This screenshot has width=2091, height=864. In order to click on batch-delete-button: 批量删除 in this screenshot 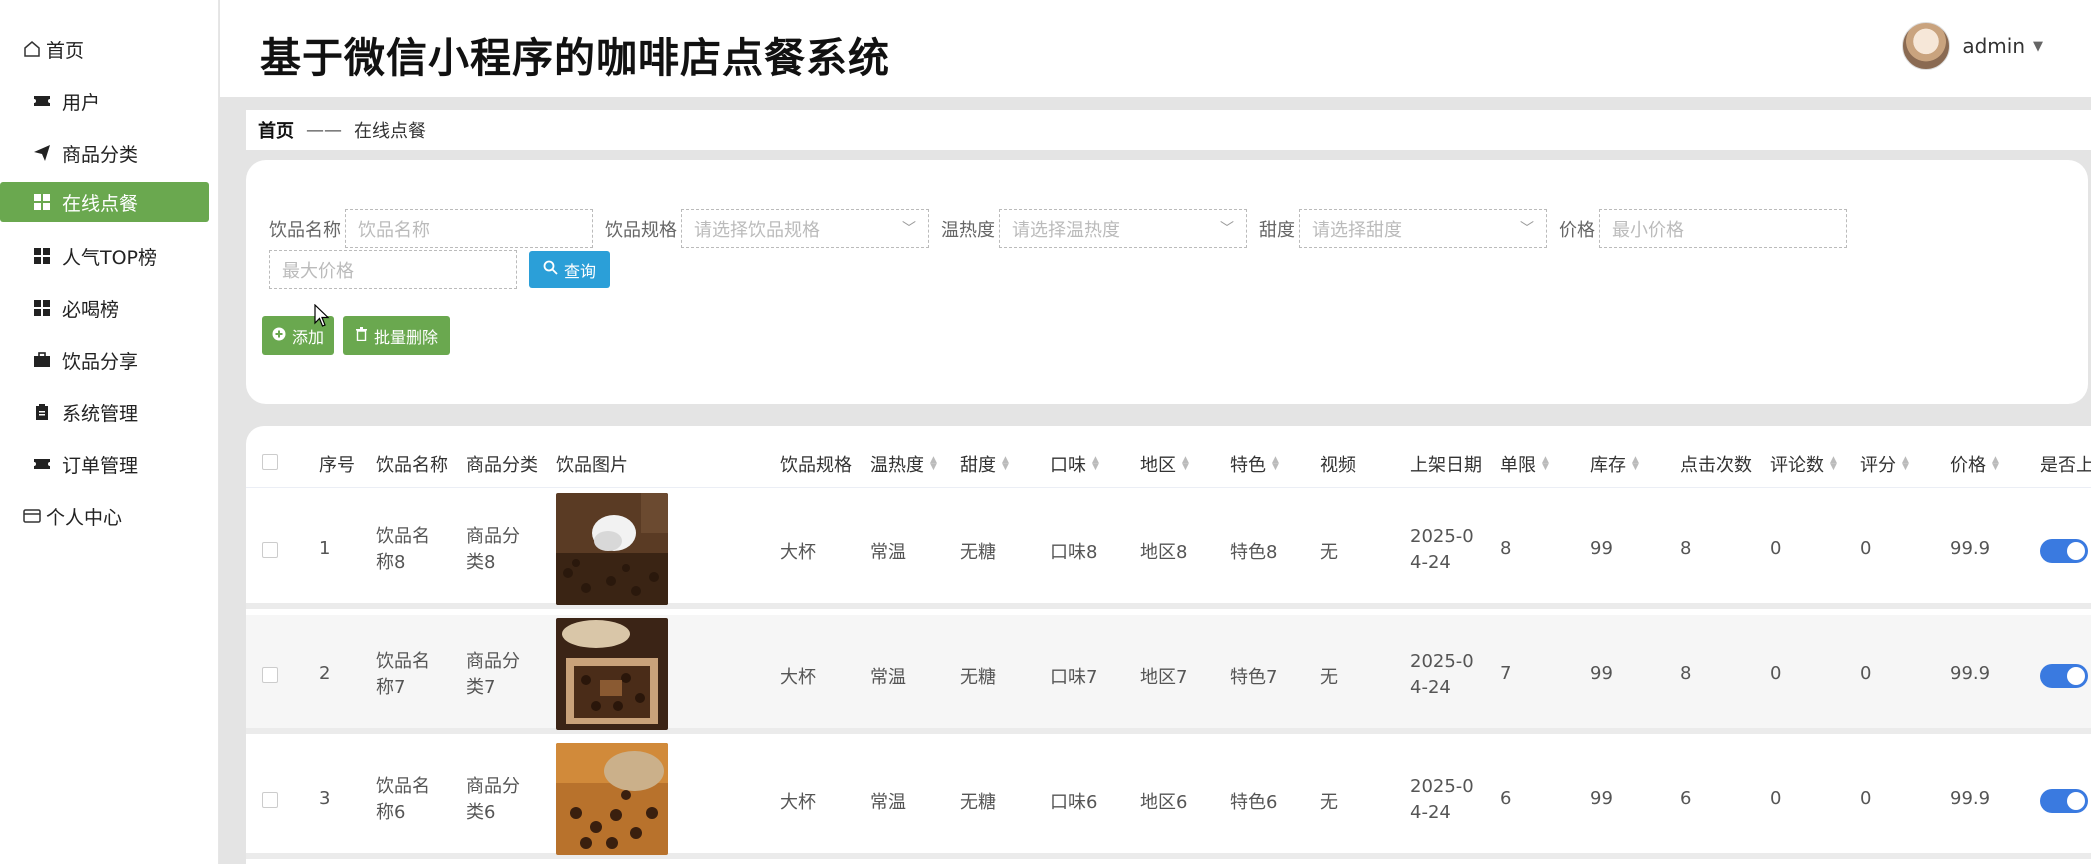, I will do `click(397, 335)`.